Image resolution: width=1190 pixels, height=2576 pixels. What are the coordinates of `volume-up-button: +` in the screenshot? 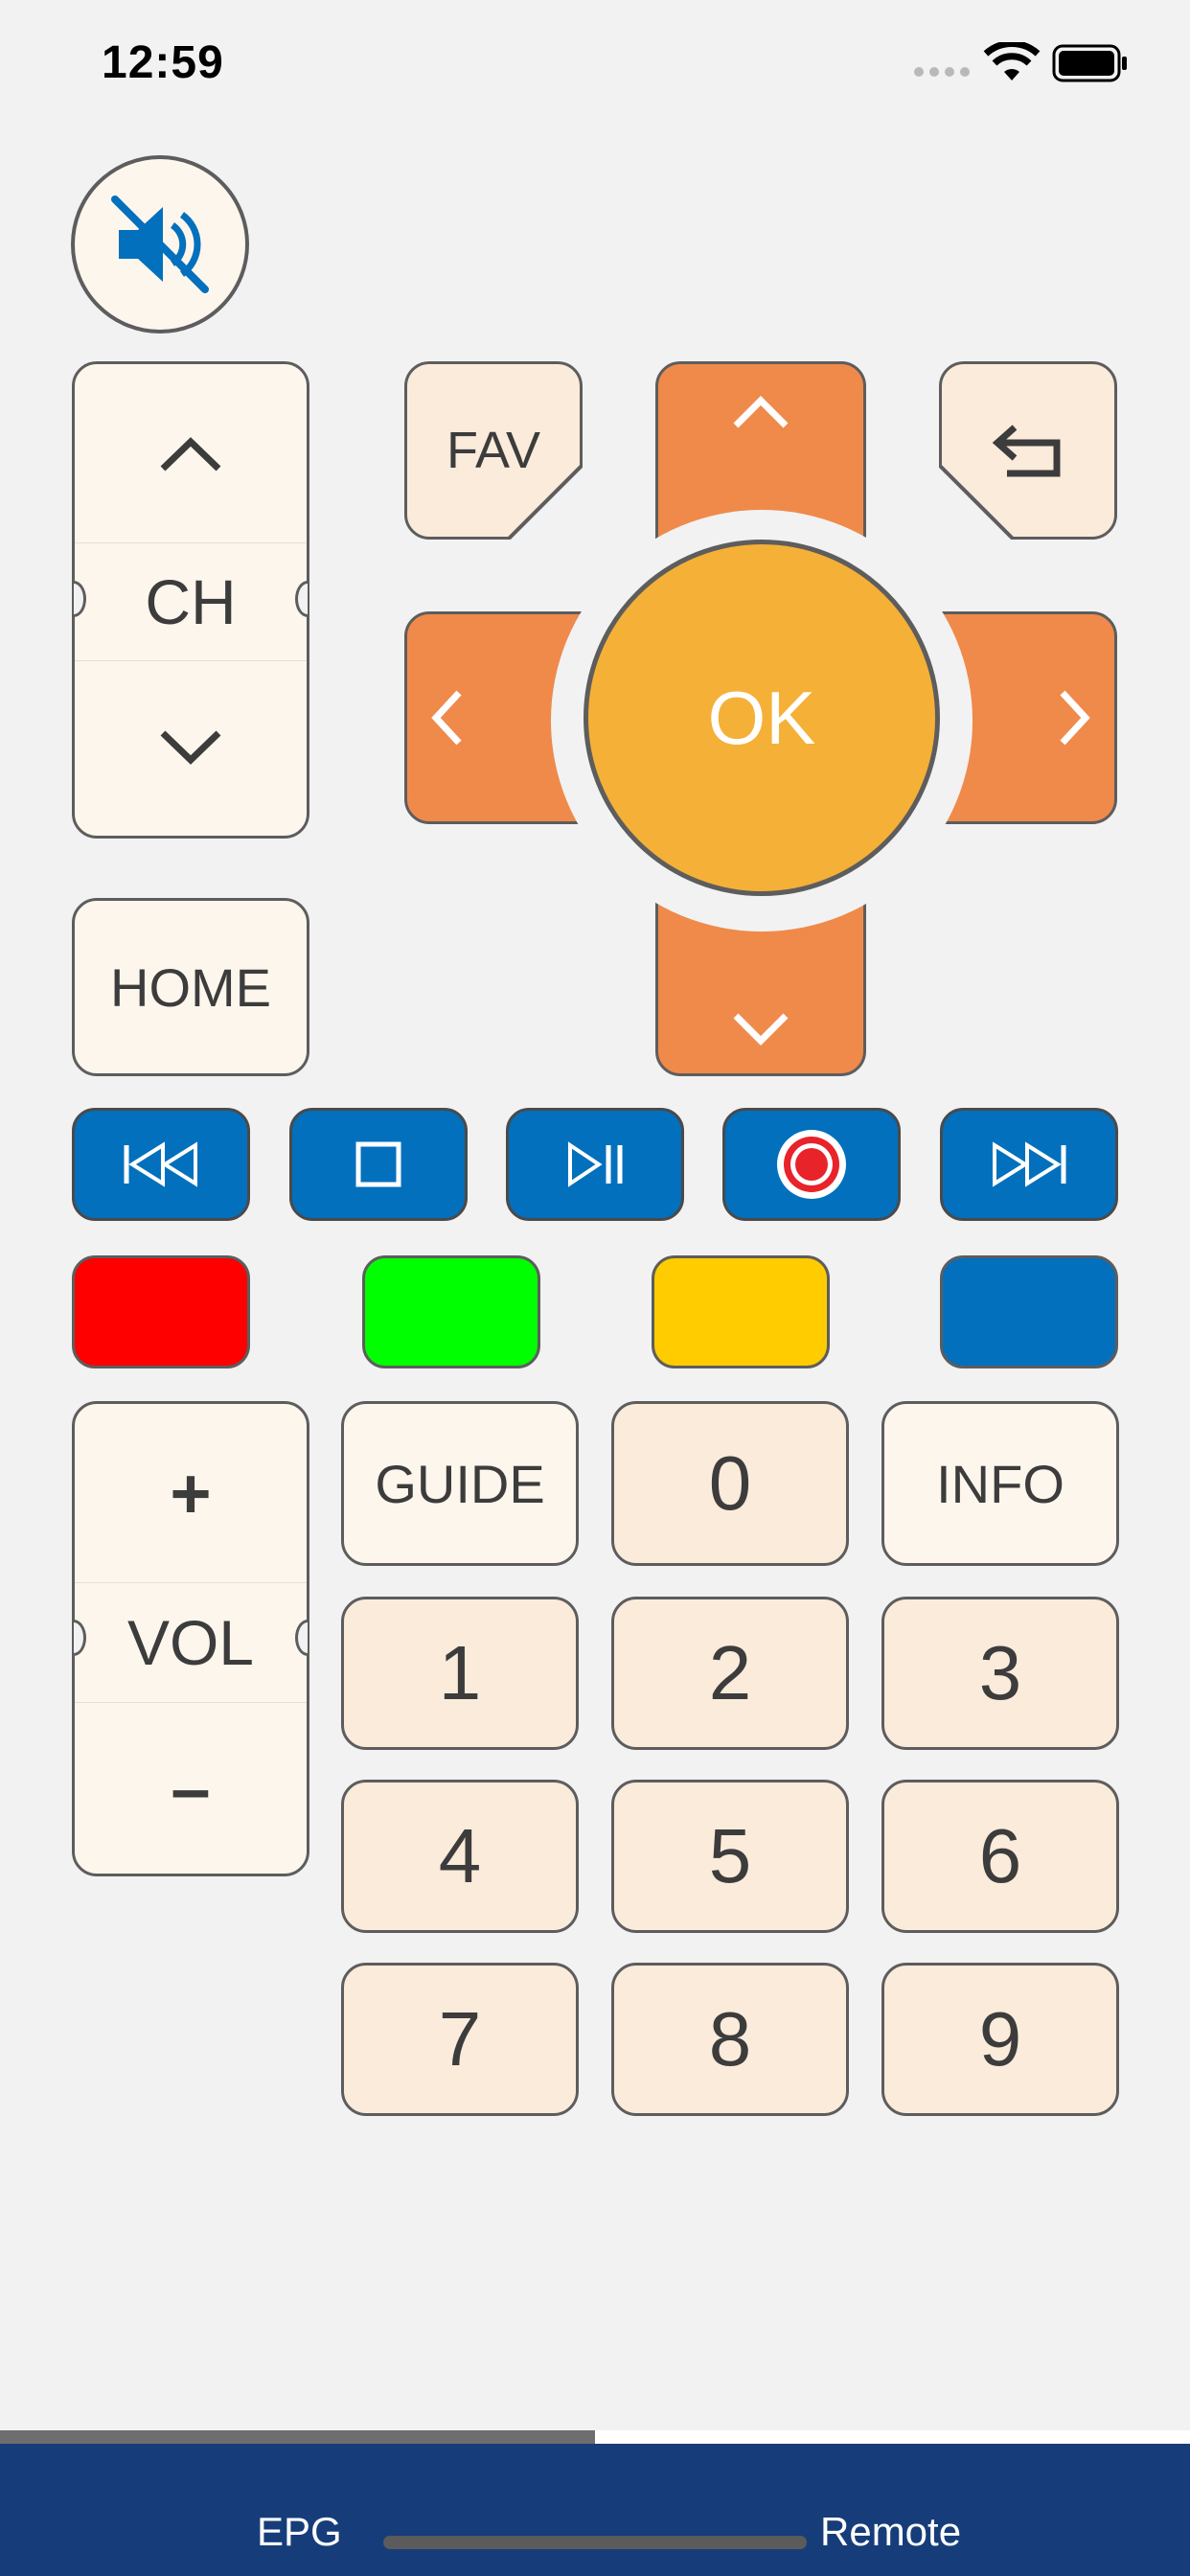 It's located at (191, 1493).